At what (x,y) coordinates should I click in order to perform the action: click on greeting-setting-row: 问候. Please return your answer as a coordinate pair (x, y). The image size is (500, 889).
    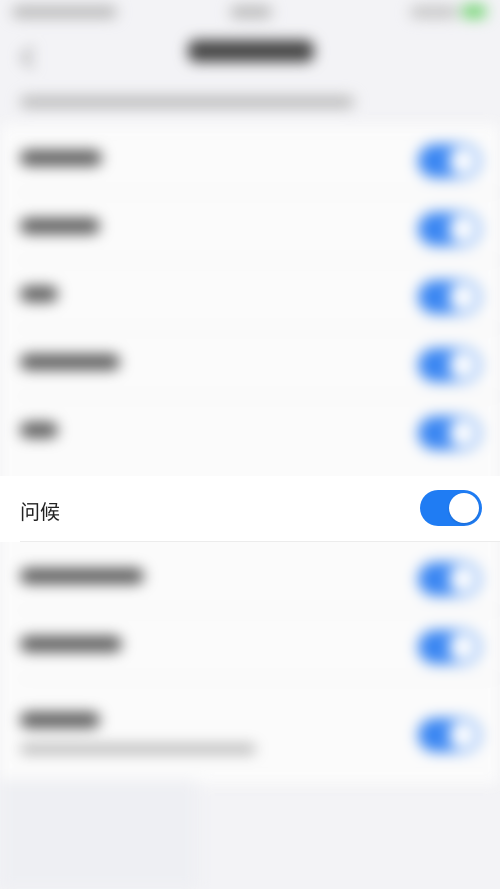
    Looking at the image, I should click on (250, 509).